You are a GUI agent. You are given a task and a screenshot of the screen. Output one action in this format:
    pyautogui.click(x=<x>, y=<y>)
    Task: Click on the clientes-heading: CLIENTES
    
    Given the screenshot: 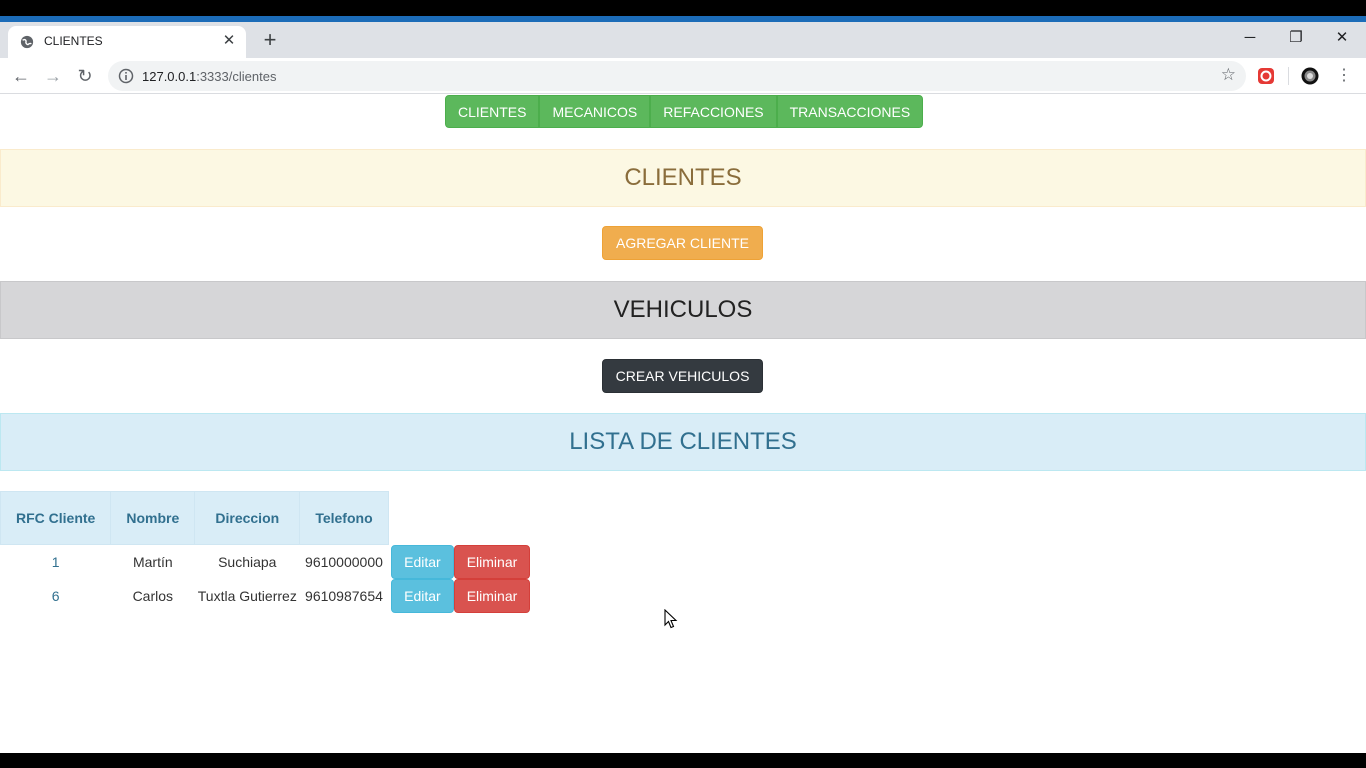 What is the action you would take?
    pyautogui.click(x=683, y=178)
    